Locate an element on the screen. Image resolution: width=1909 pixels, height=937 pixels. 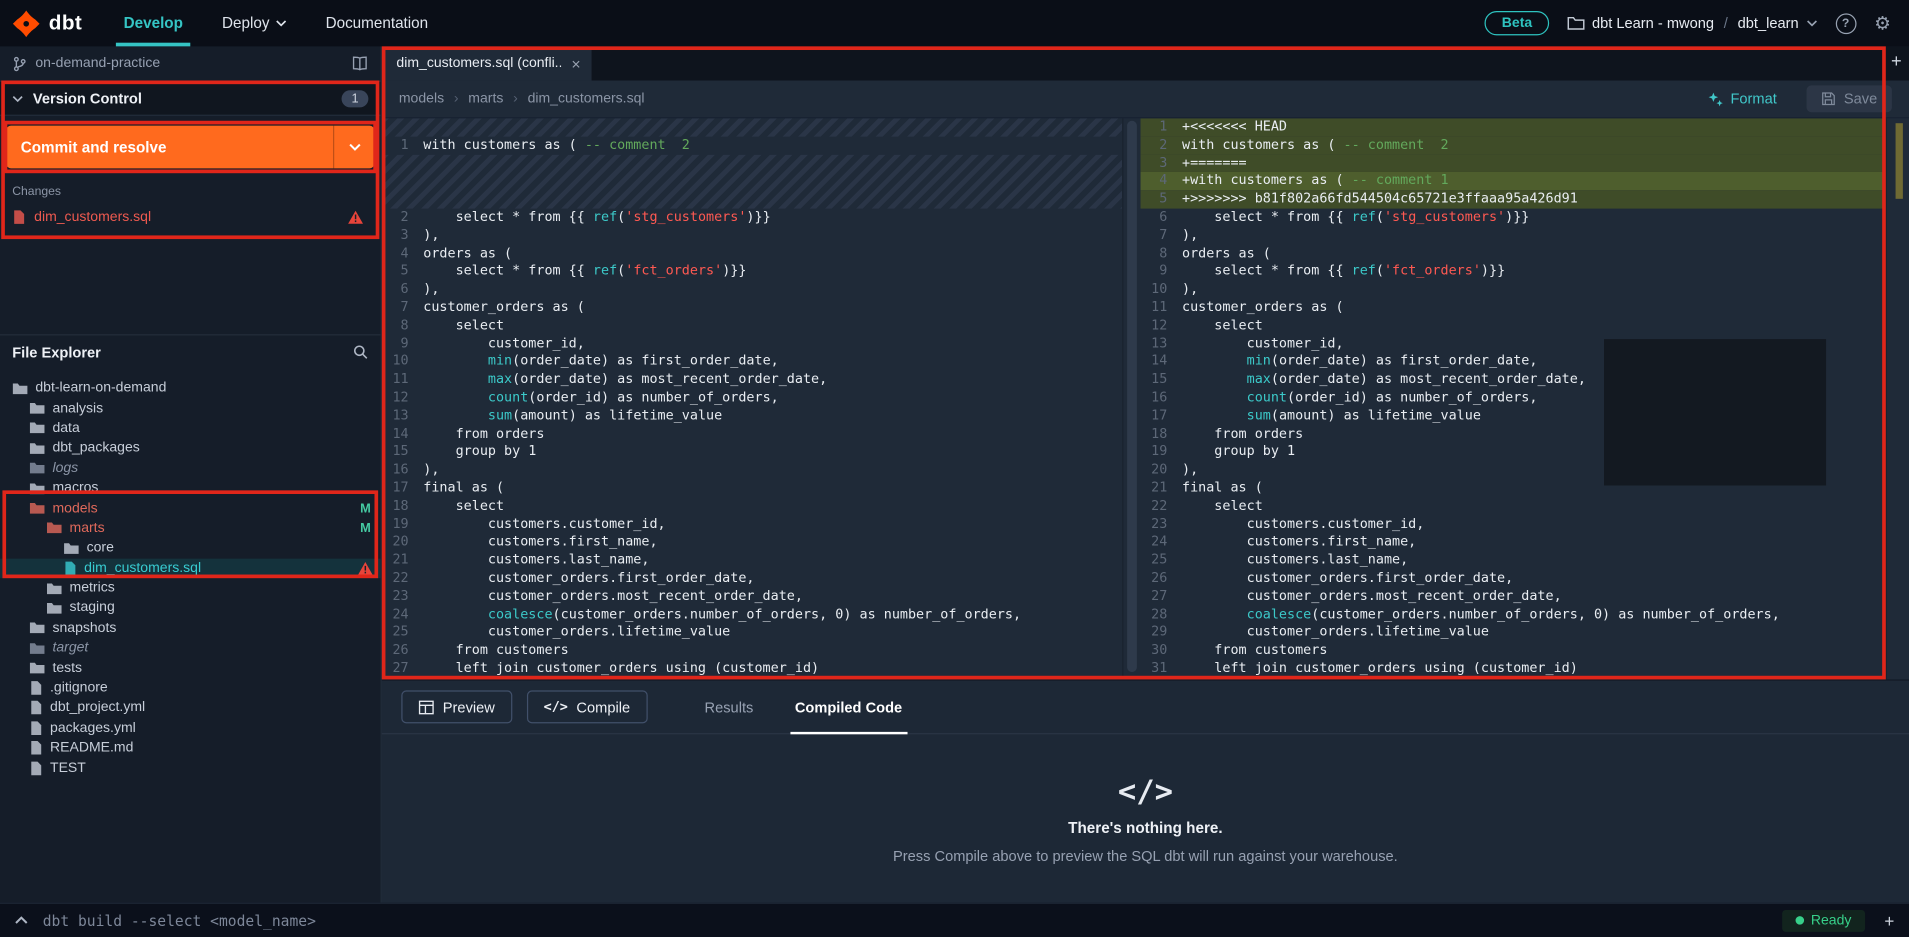
tree-item-label: metrics is located at coordinates (92, 588).